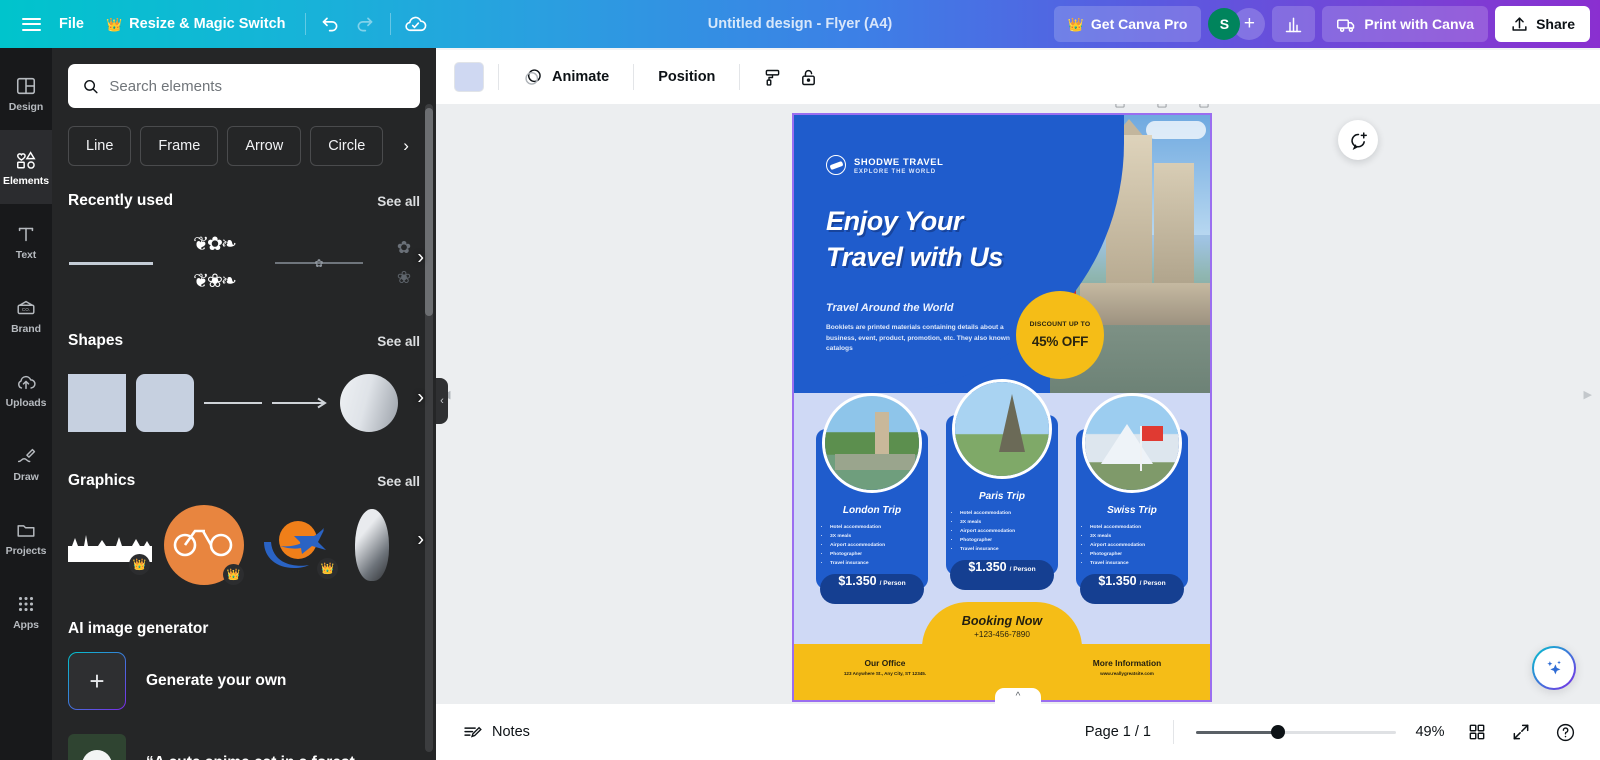  What do you see at coordinates (233, 403) in the screenshot?
I see `shape-line` at bounding box center [233, 403].